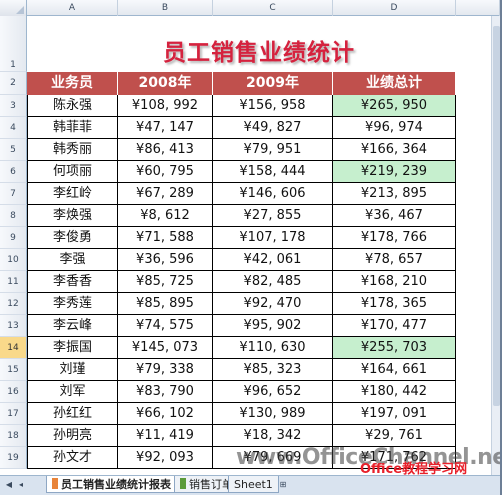 This screenshot has width=502, height=495. I want to click on table-cell-name: 李红岭, so click(72, 194).